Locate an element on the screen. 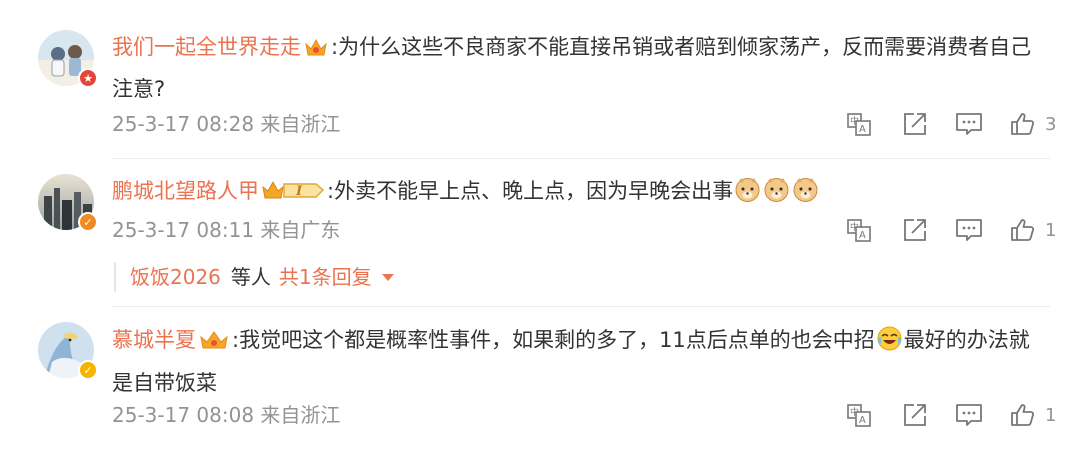 This screenshot has width=1080, height=452. author-name: 我们一起全世界走走 is located at coordinates (206, 47).